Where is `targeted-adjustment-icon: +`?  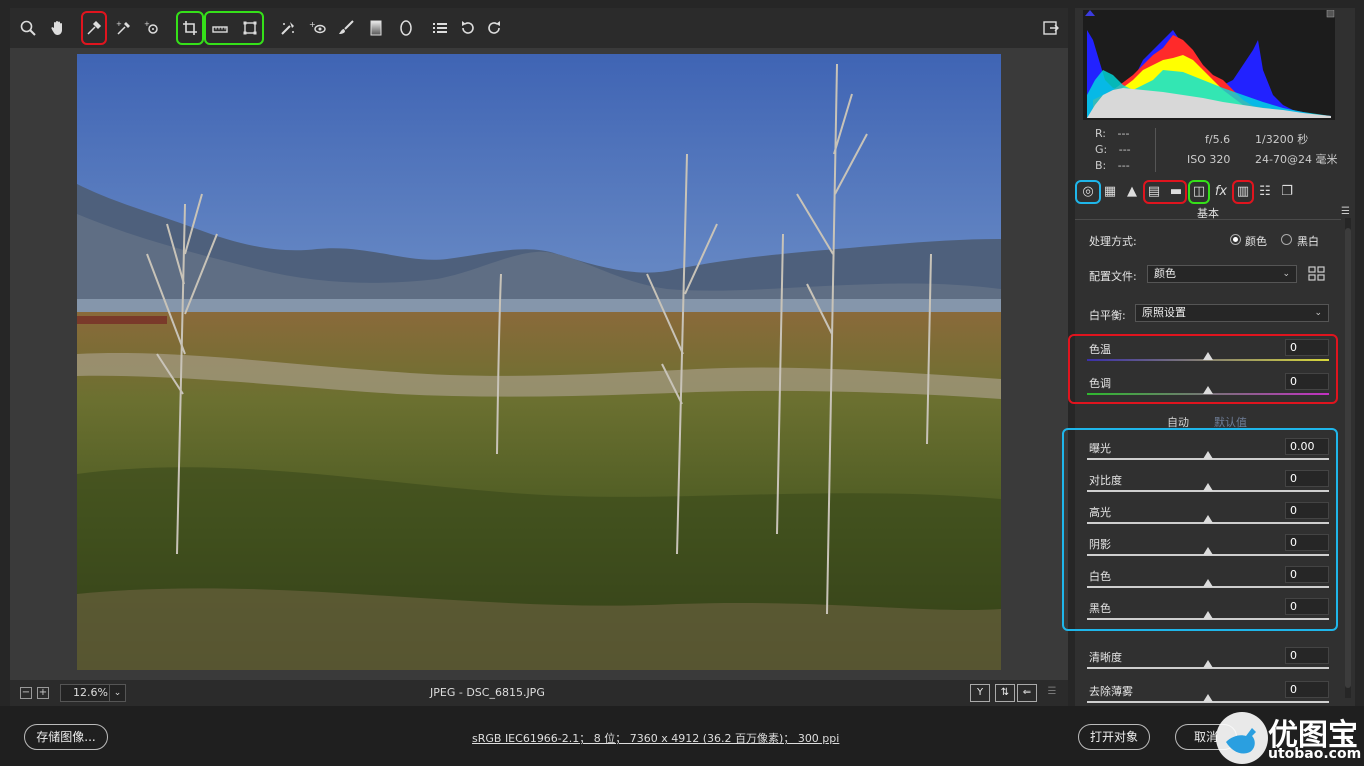
targeted-adjustment-icon: + is located at coordinates (152, 28).